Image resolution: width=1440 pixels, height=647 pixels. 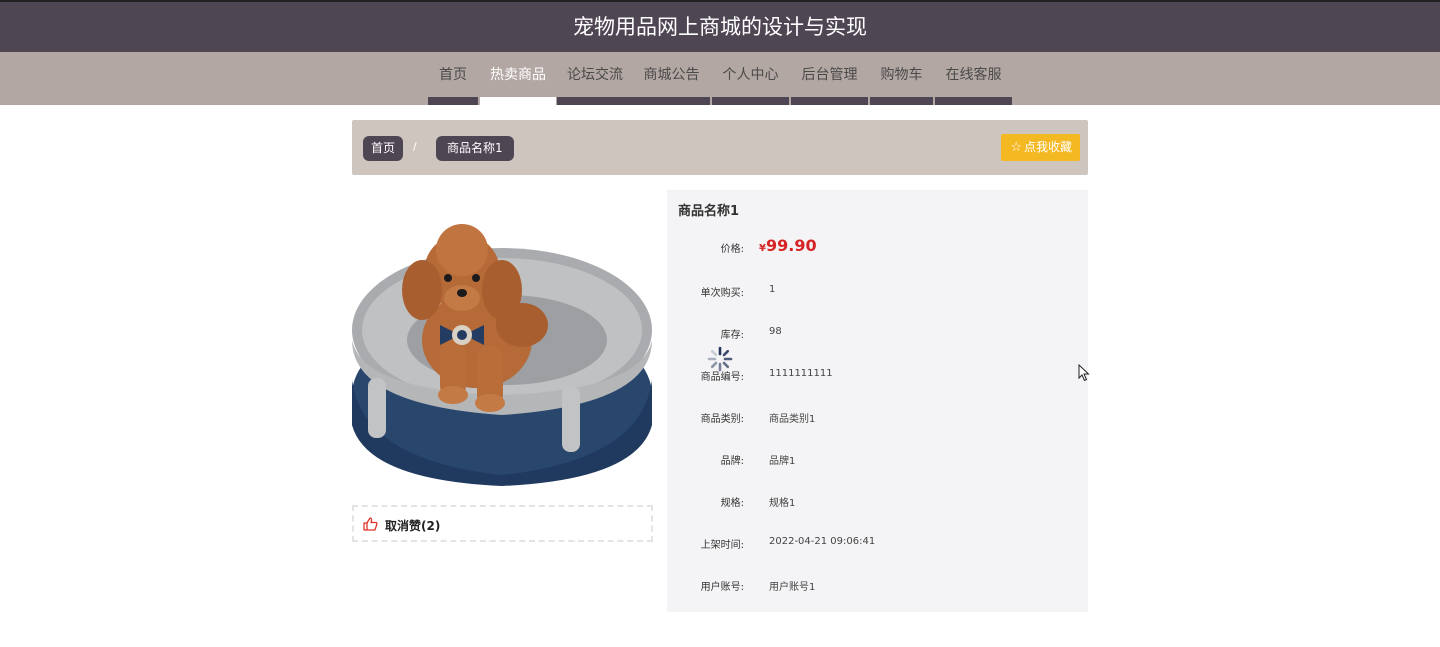 I want to click on favorite-button: ☆ 点我收藏, so click(x=1040, y=147).